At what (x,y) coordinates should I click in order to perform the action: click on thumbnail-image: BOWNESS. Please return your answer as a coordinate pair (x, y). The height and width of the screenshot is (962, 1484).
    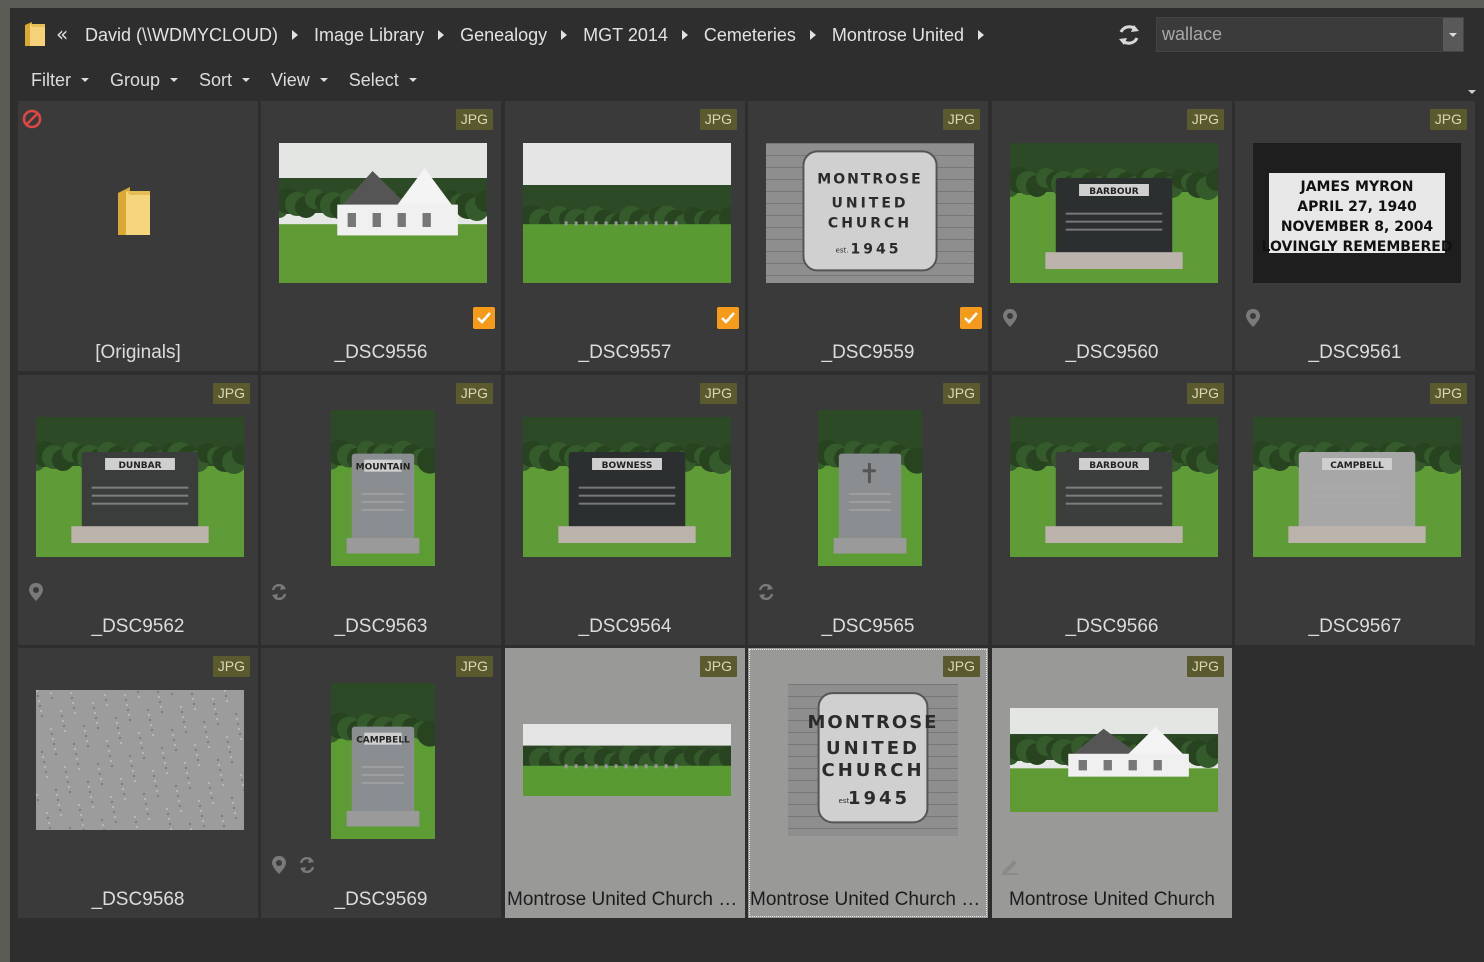
    Looking at the image, I should click on (627, 487).